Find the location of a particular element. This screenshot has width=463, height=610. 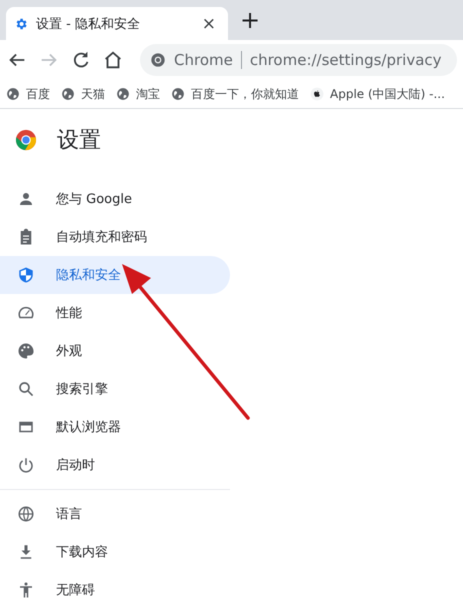

sidebar-item: 自动填充和密码 is located at coordinates (115, 237).